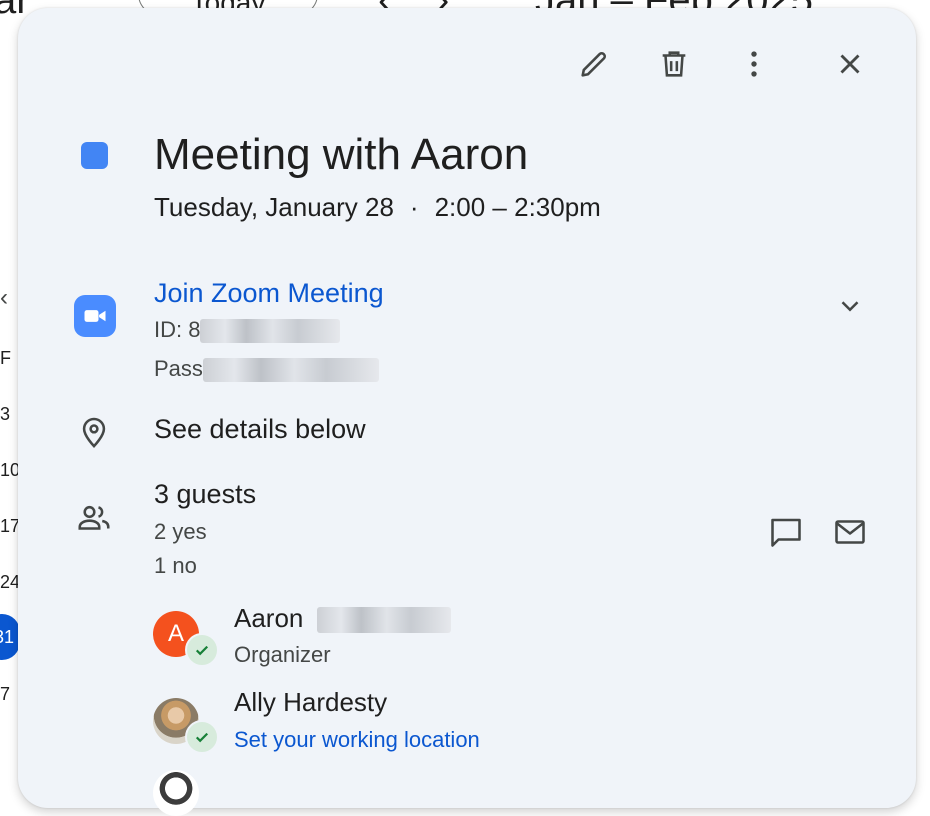 The width and height of the screenshot is (930, 816). I want to click on mini-calendar-prev-icon: ‹, so click(4, 298).